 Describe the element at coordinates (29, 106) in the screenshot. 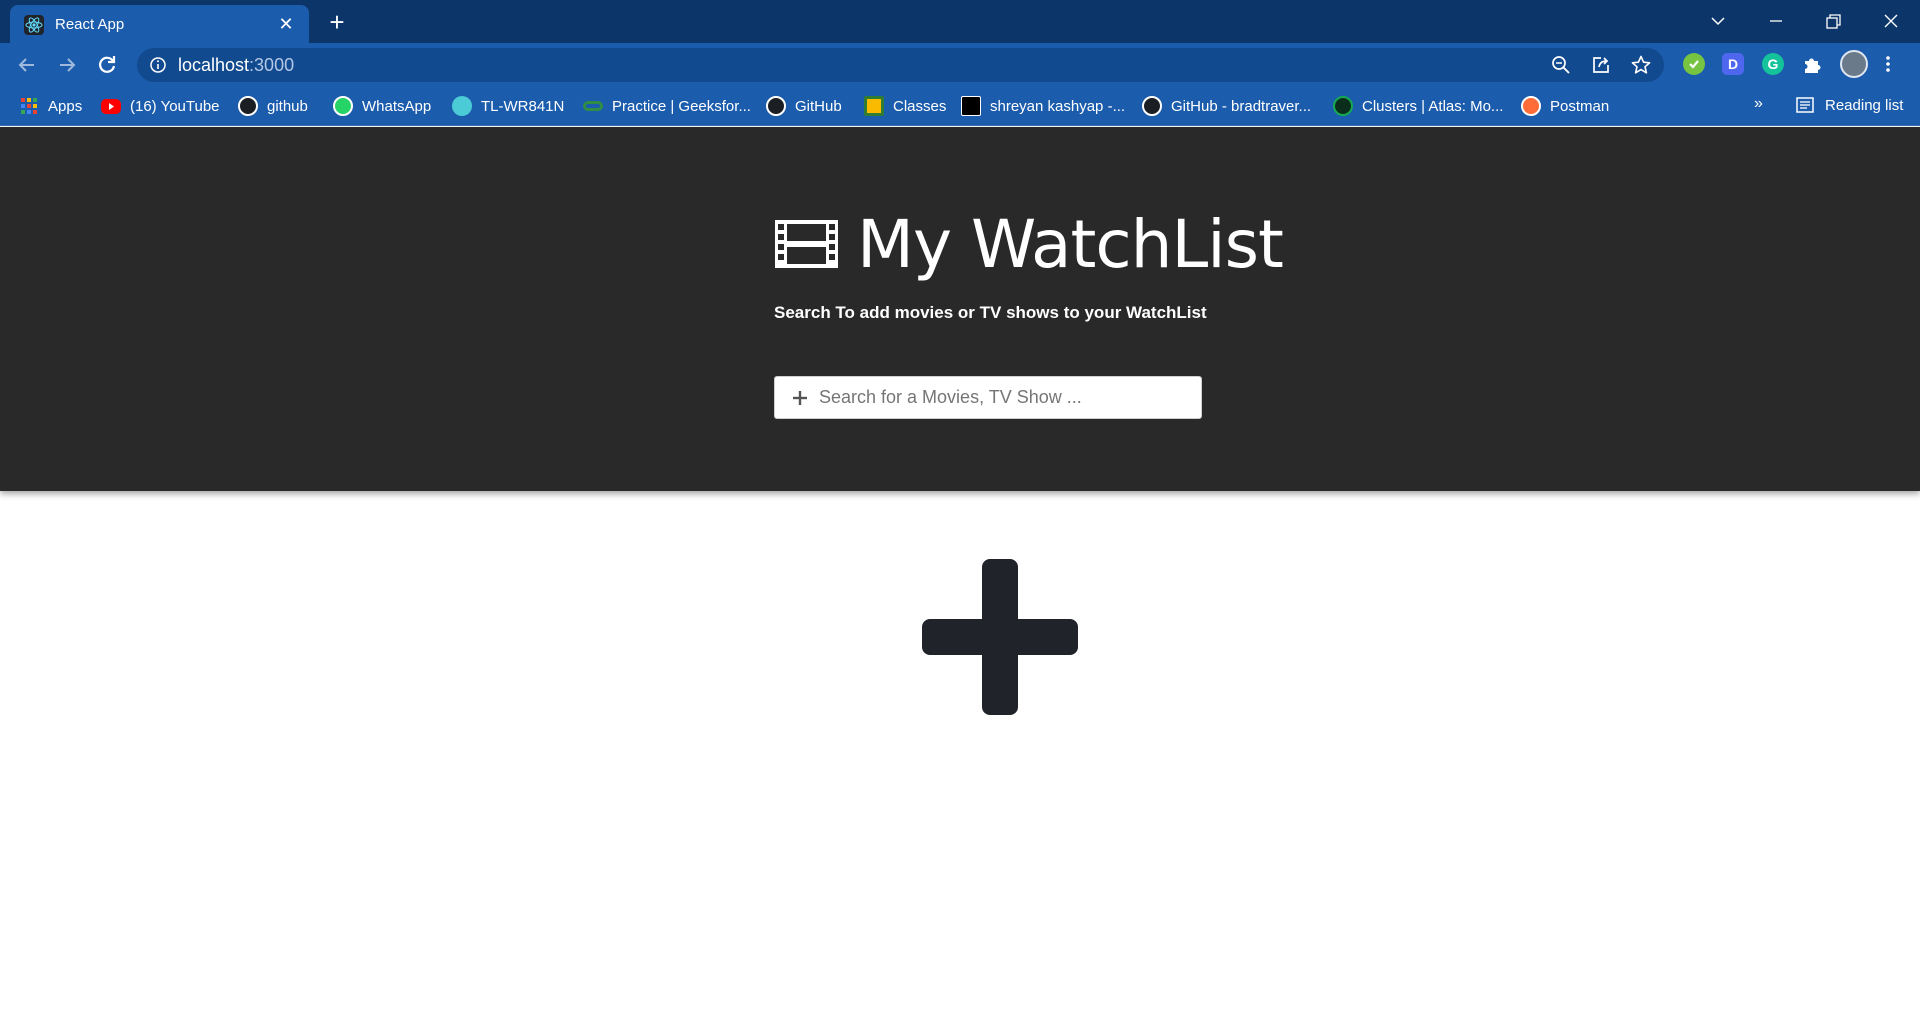

I see `apps-grid-icon` at that location.